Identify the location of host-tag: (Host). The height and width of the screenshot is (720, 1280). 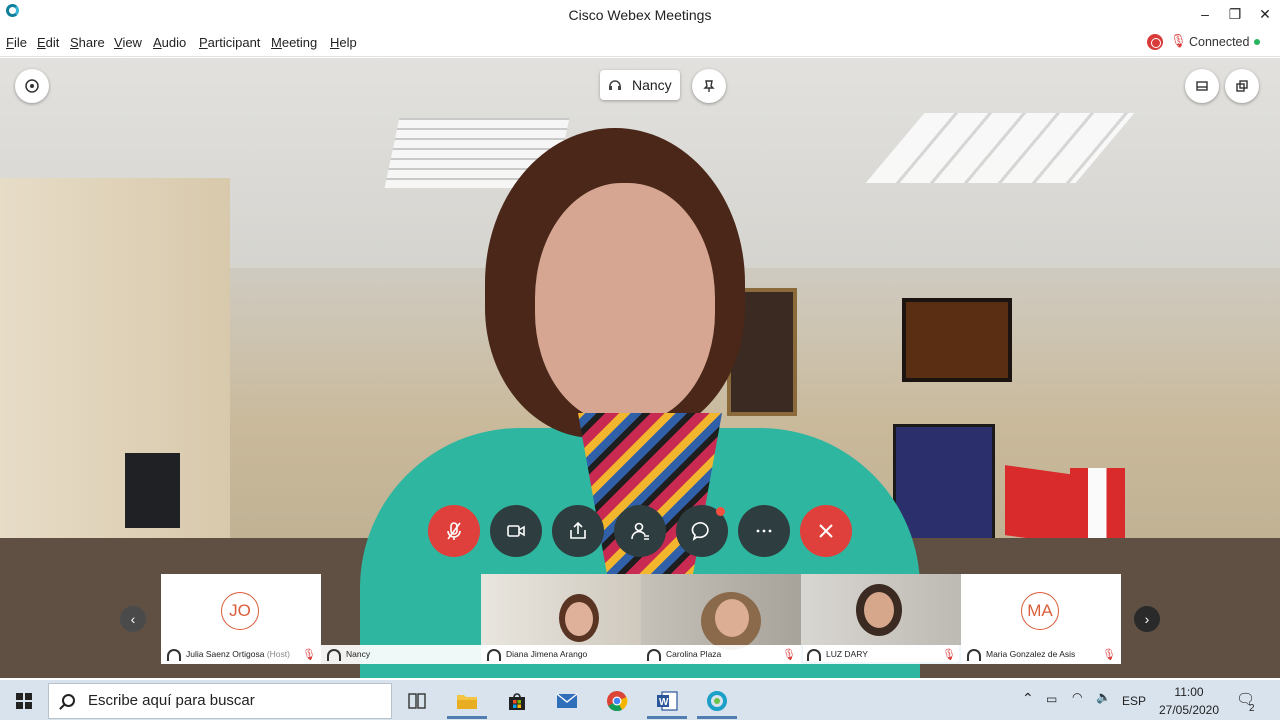
(278, 654).